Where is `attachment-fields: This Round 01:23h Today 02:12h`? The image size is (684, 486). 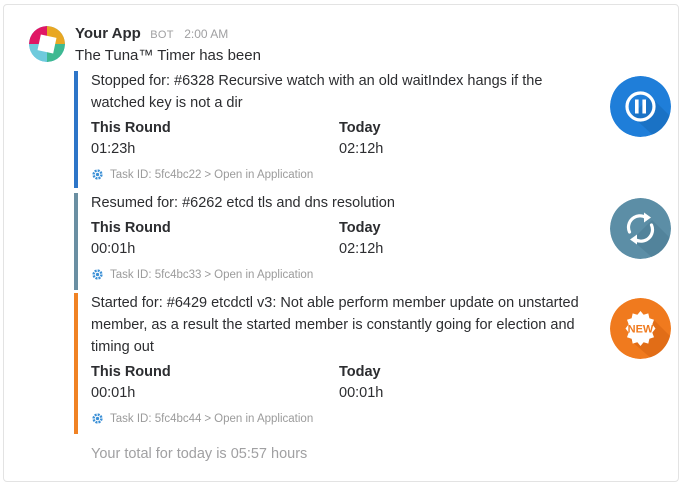 attachment-fields: This Round 01:23h Today 02:12h is located at coordinates (342, 140).